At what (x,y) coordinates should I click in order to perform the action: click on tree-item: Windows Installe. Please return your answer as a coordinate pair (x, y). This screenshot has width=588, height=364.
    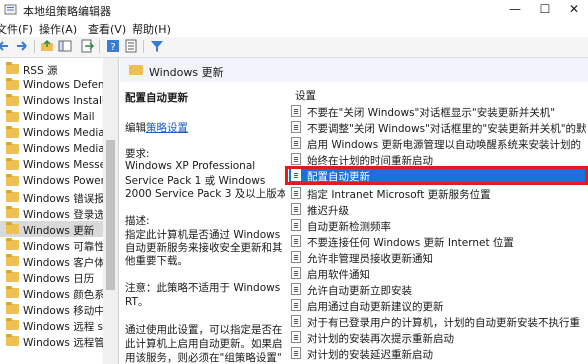
    Looking at the image, I should click on (51, 101).